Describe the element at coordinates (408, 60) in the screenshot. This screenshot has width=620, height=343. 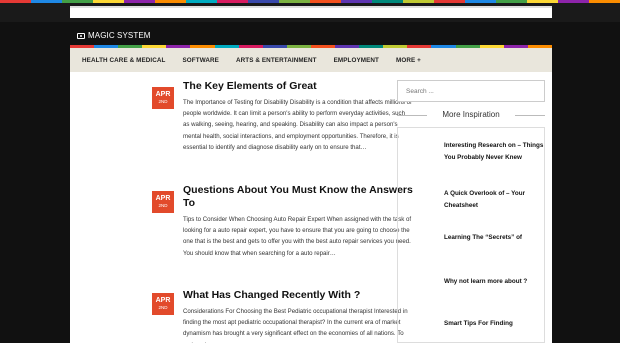
I see `nav-item-more: MORE +` at that location.